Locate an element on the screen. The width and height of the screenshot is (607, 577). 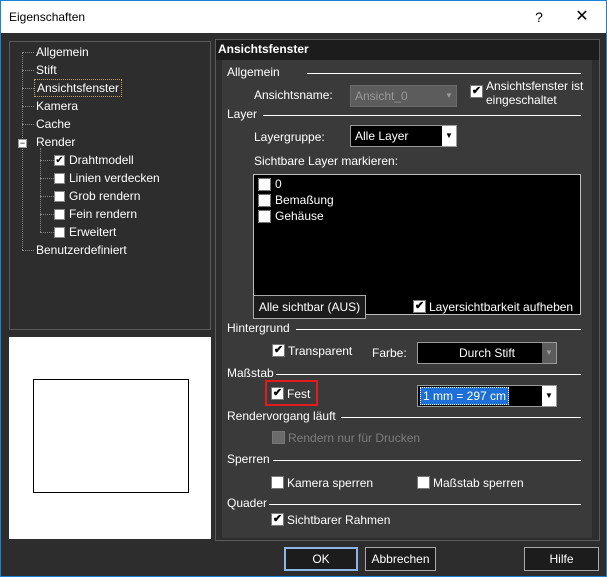
view-name-value: Ansicht_0 is located at coordinates (381, 96).